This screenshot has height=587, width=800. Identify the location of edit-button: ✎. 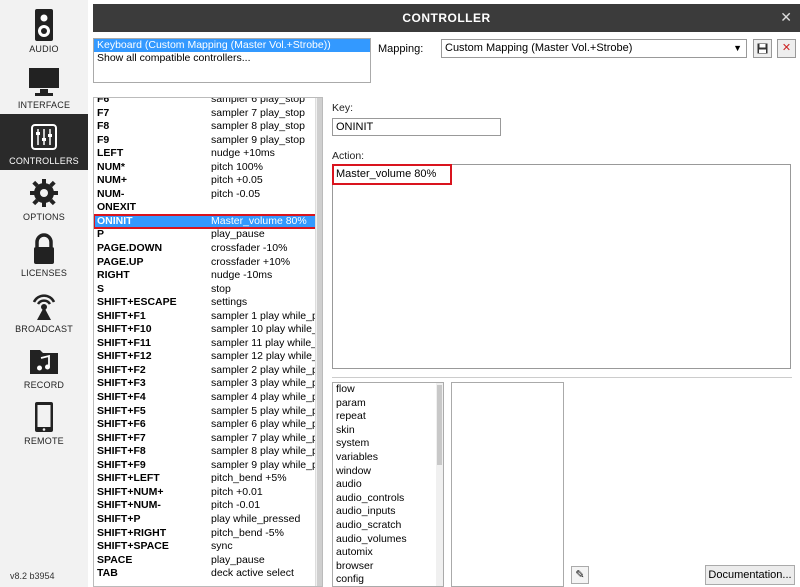
(580, 575).